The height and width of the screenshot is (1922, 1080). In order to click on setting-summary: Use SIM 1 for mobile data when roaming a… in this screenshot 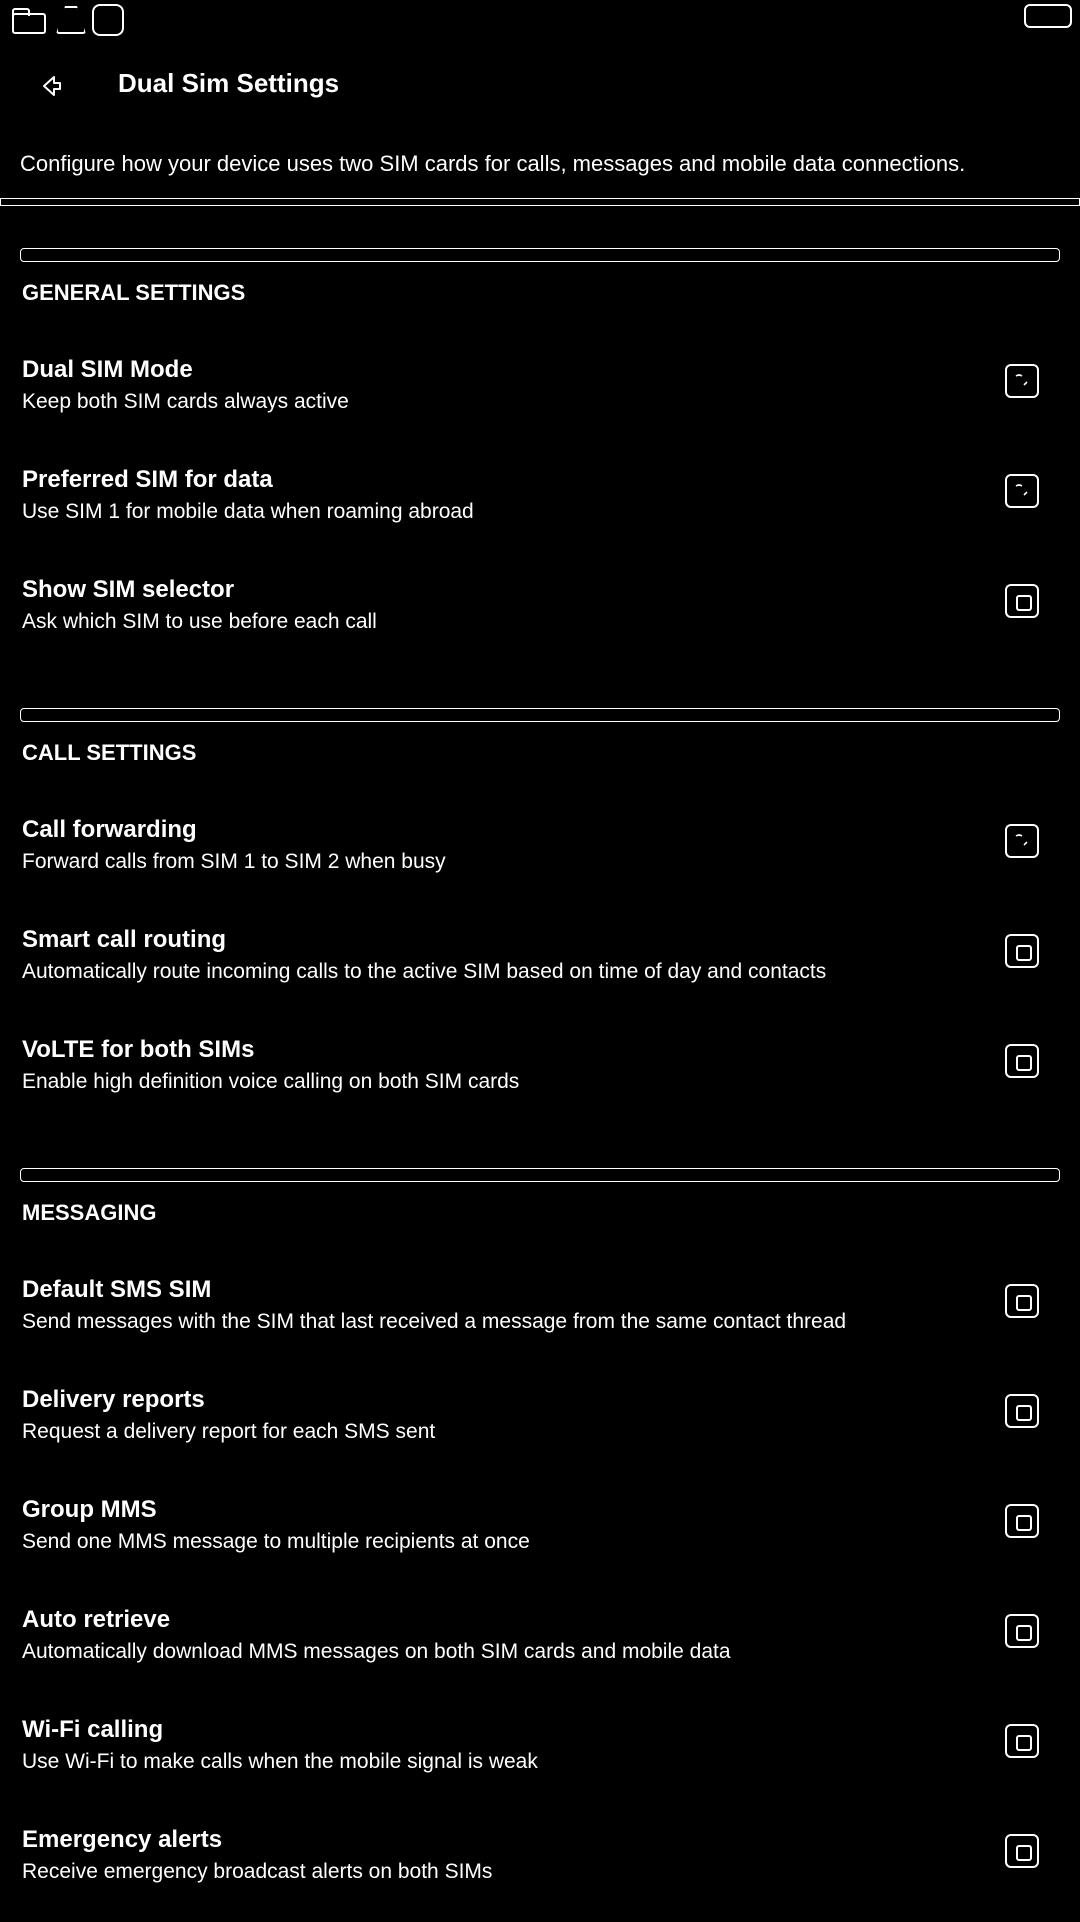, I will do `click(248, 511)`.